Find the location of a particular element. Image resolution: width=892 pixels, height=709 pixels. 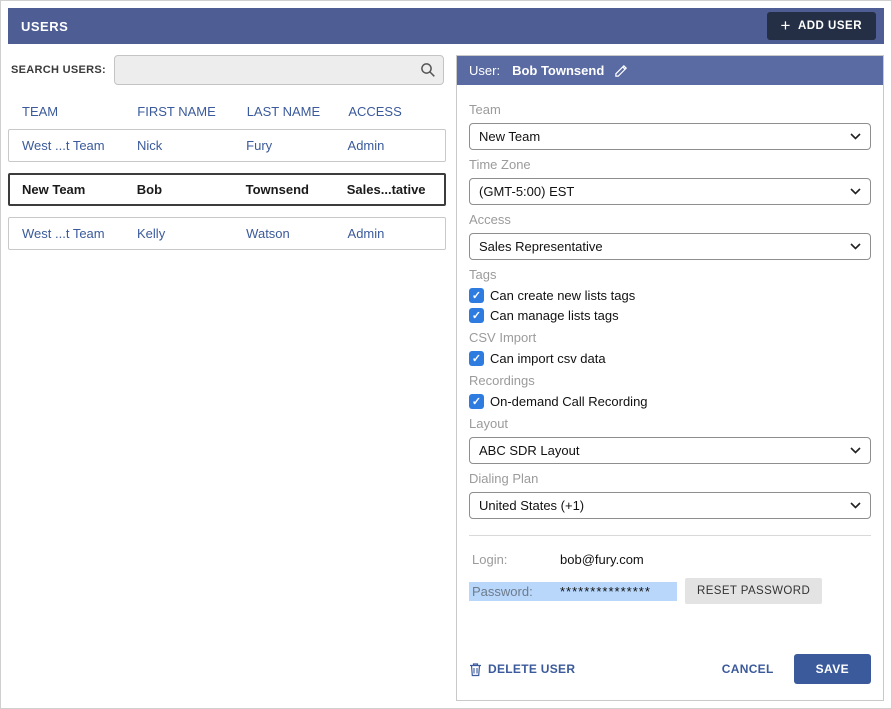

dialing-plan-label: Dialing Plan is located at coordinates (504, 478).